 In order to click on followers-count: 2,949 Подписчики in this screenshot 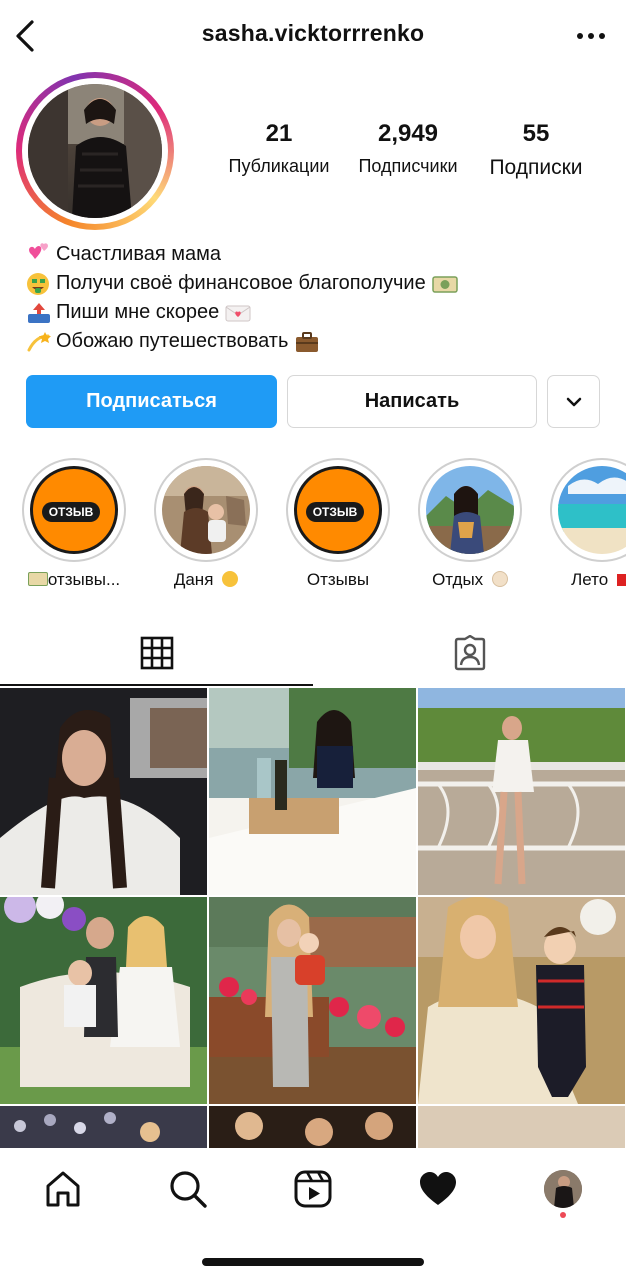, I will do `click(408, 148)`.